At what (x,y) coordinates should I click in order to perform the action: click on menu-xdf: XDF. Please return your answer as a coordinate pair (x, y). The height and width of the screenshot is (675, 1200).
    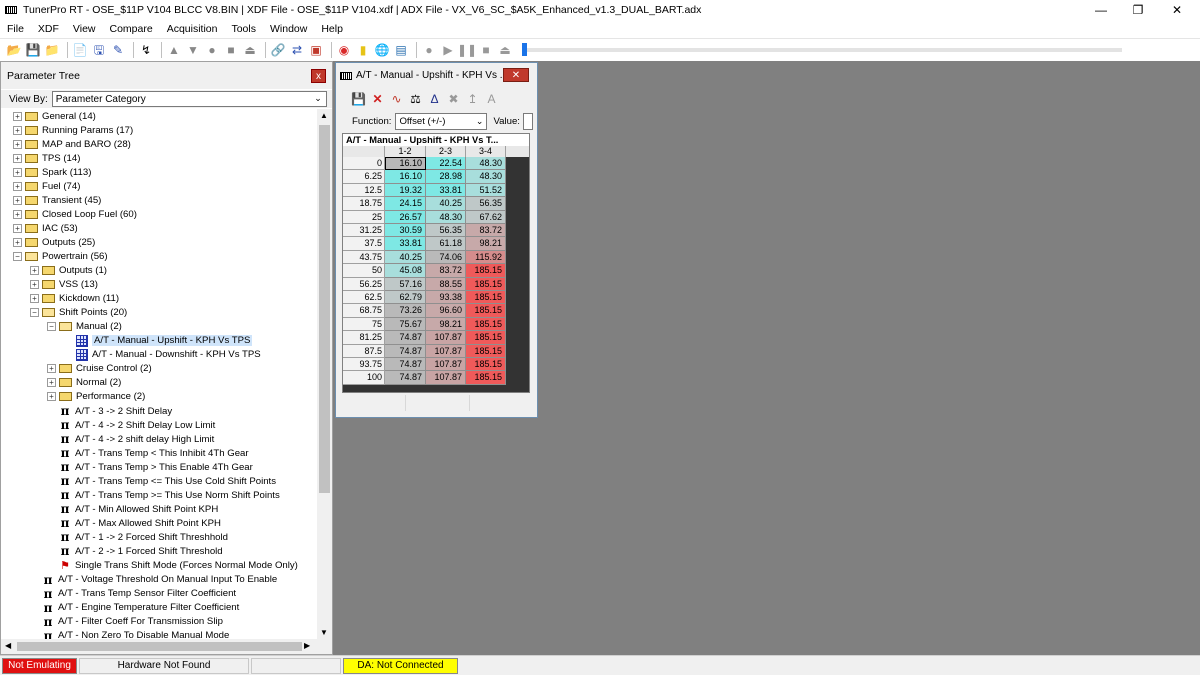
    Looking at the image, I should click on (48, 29).